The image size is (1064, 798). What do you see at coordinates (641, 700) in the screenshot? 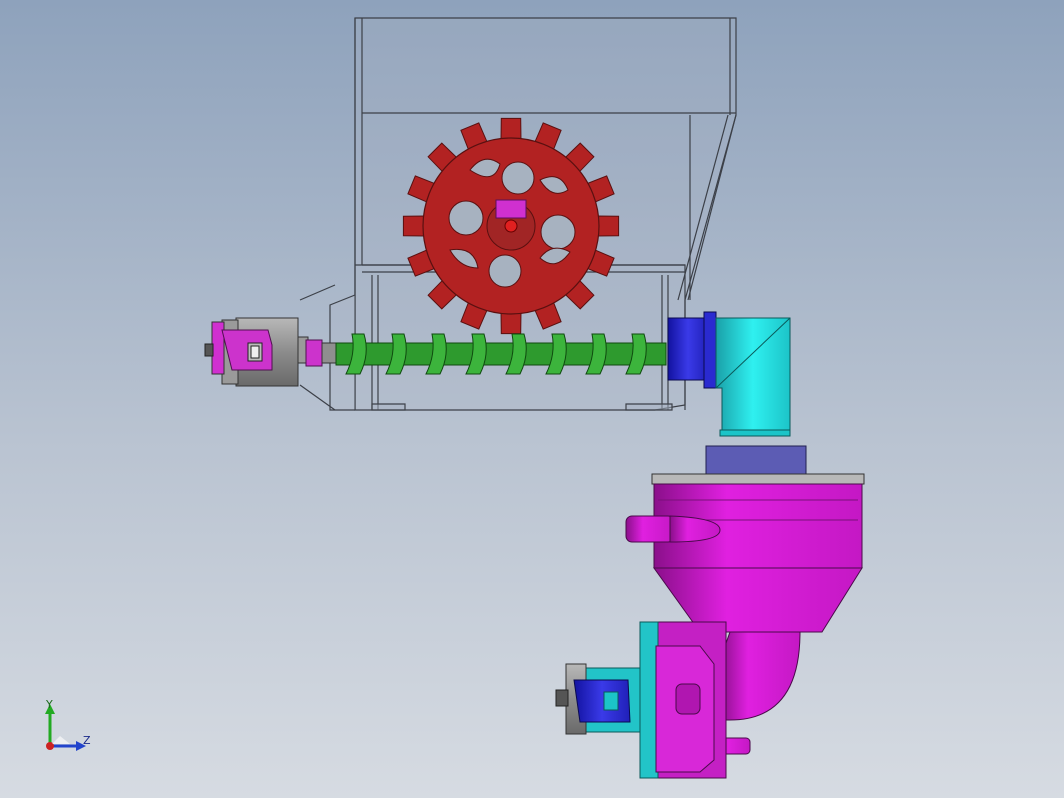
I see `lower-pump` at bounding box center [641, 700].